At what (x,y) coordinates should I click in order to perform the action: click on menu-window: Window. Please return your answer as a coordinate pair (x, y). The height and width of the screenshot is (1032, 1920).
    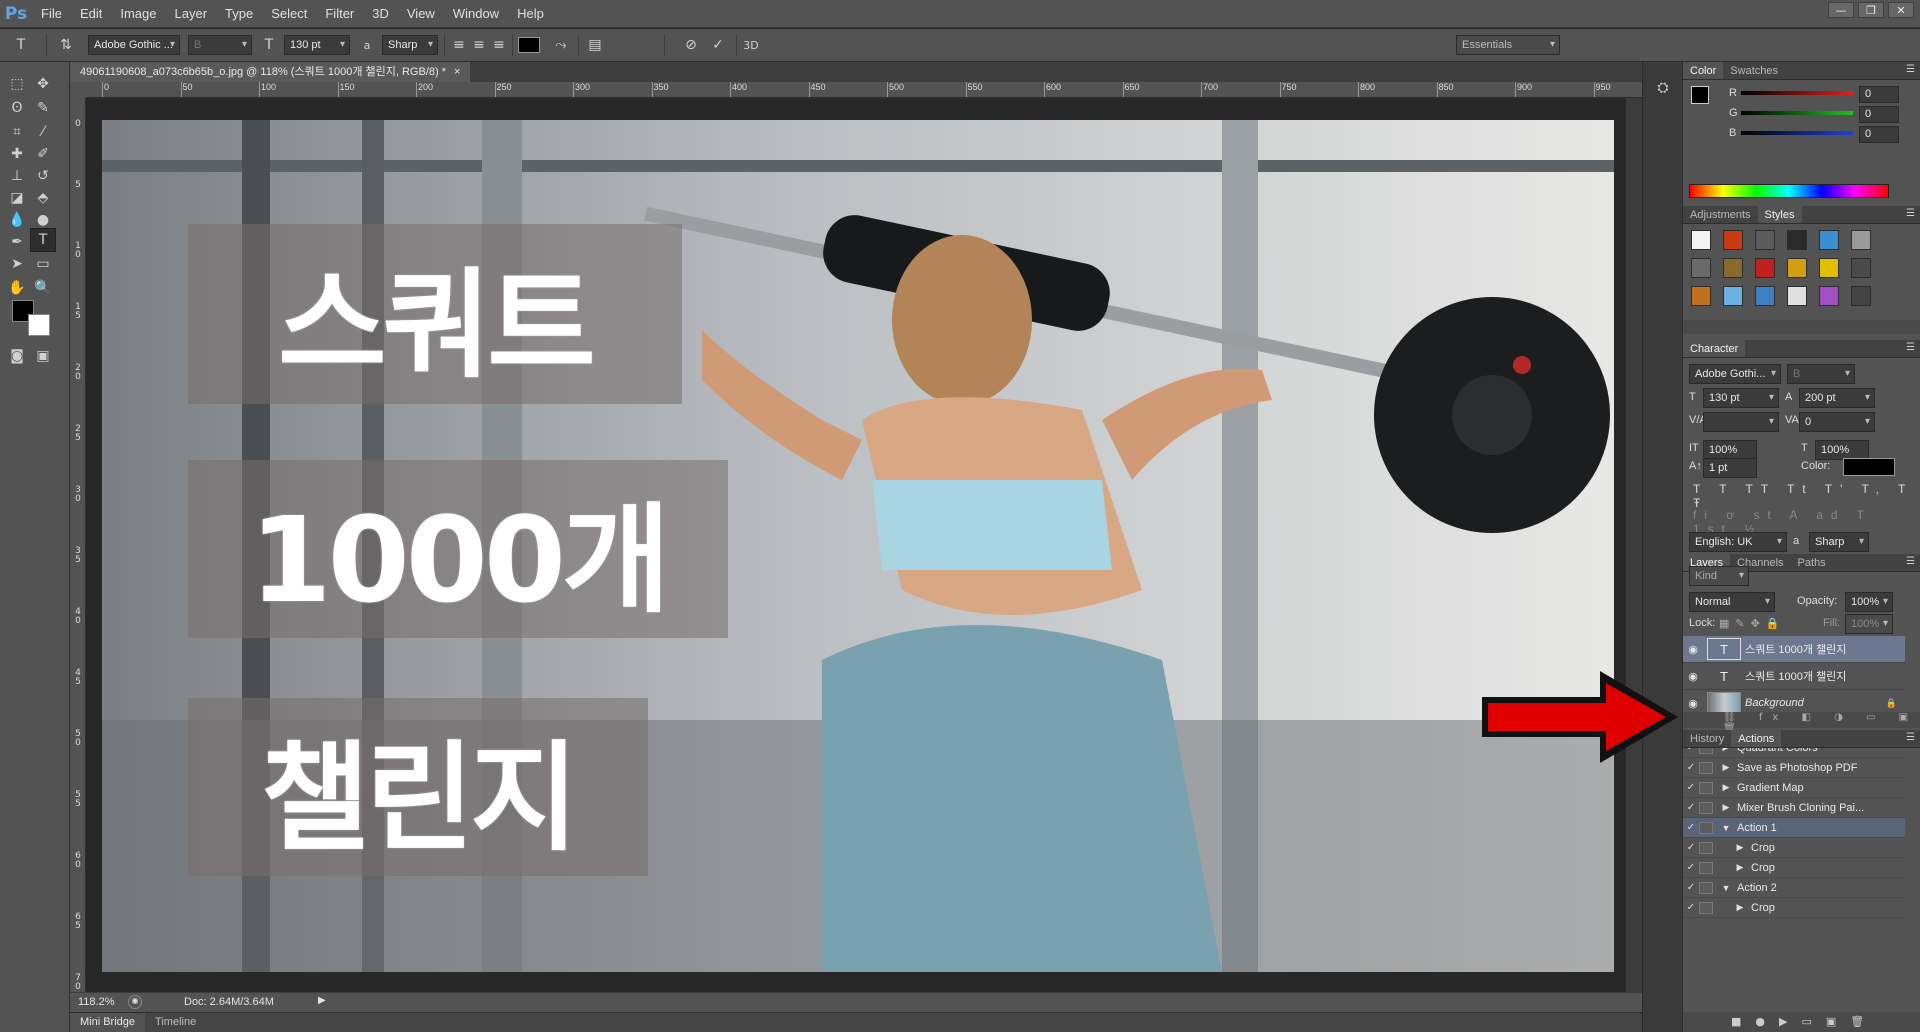
    Looking at the image, I should click on (476, 14).